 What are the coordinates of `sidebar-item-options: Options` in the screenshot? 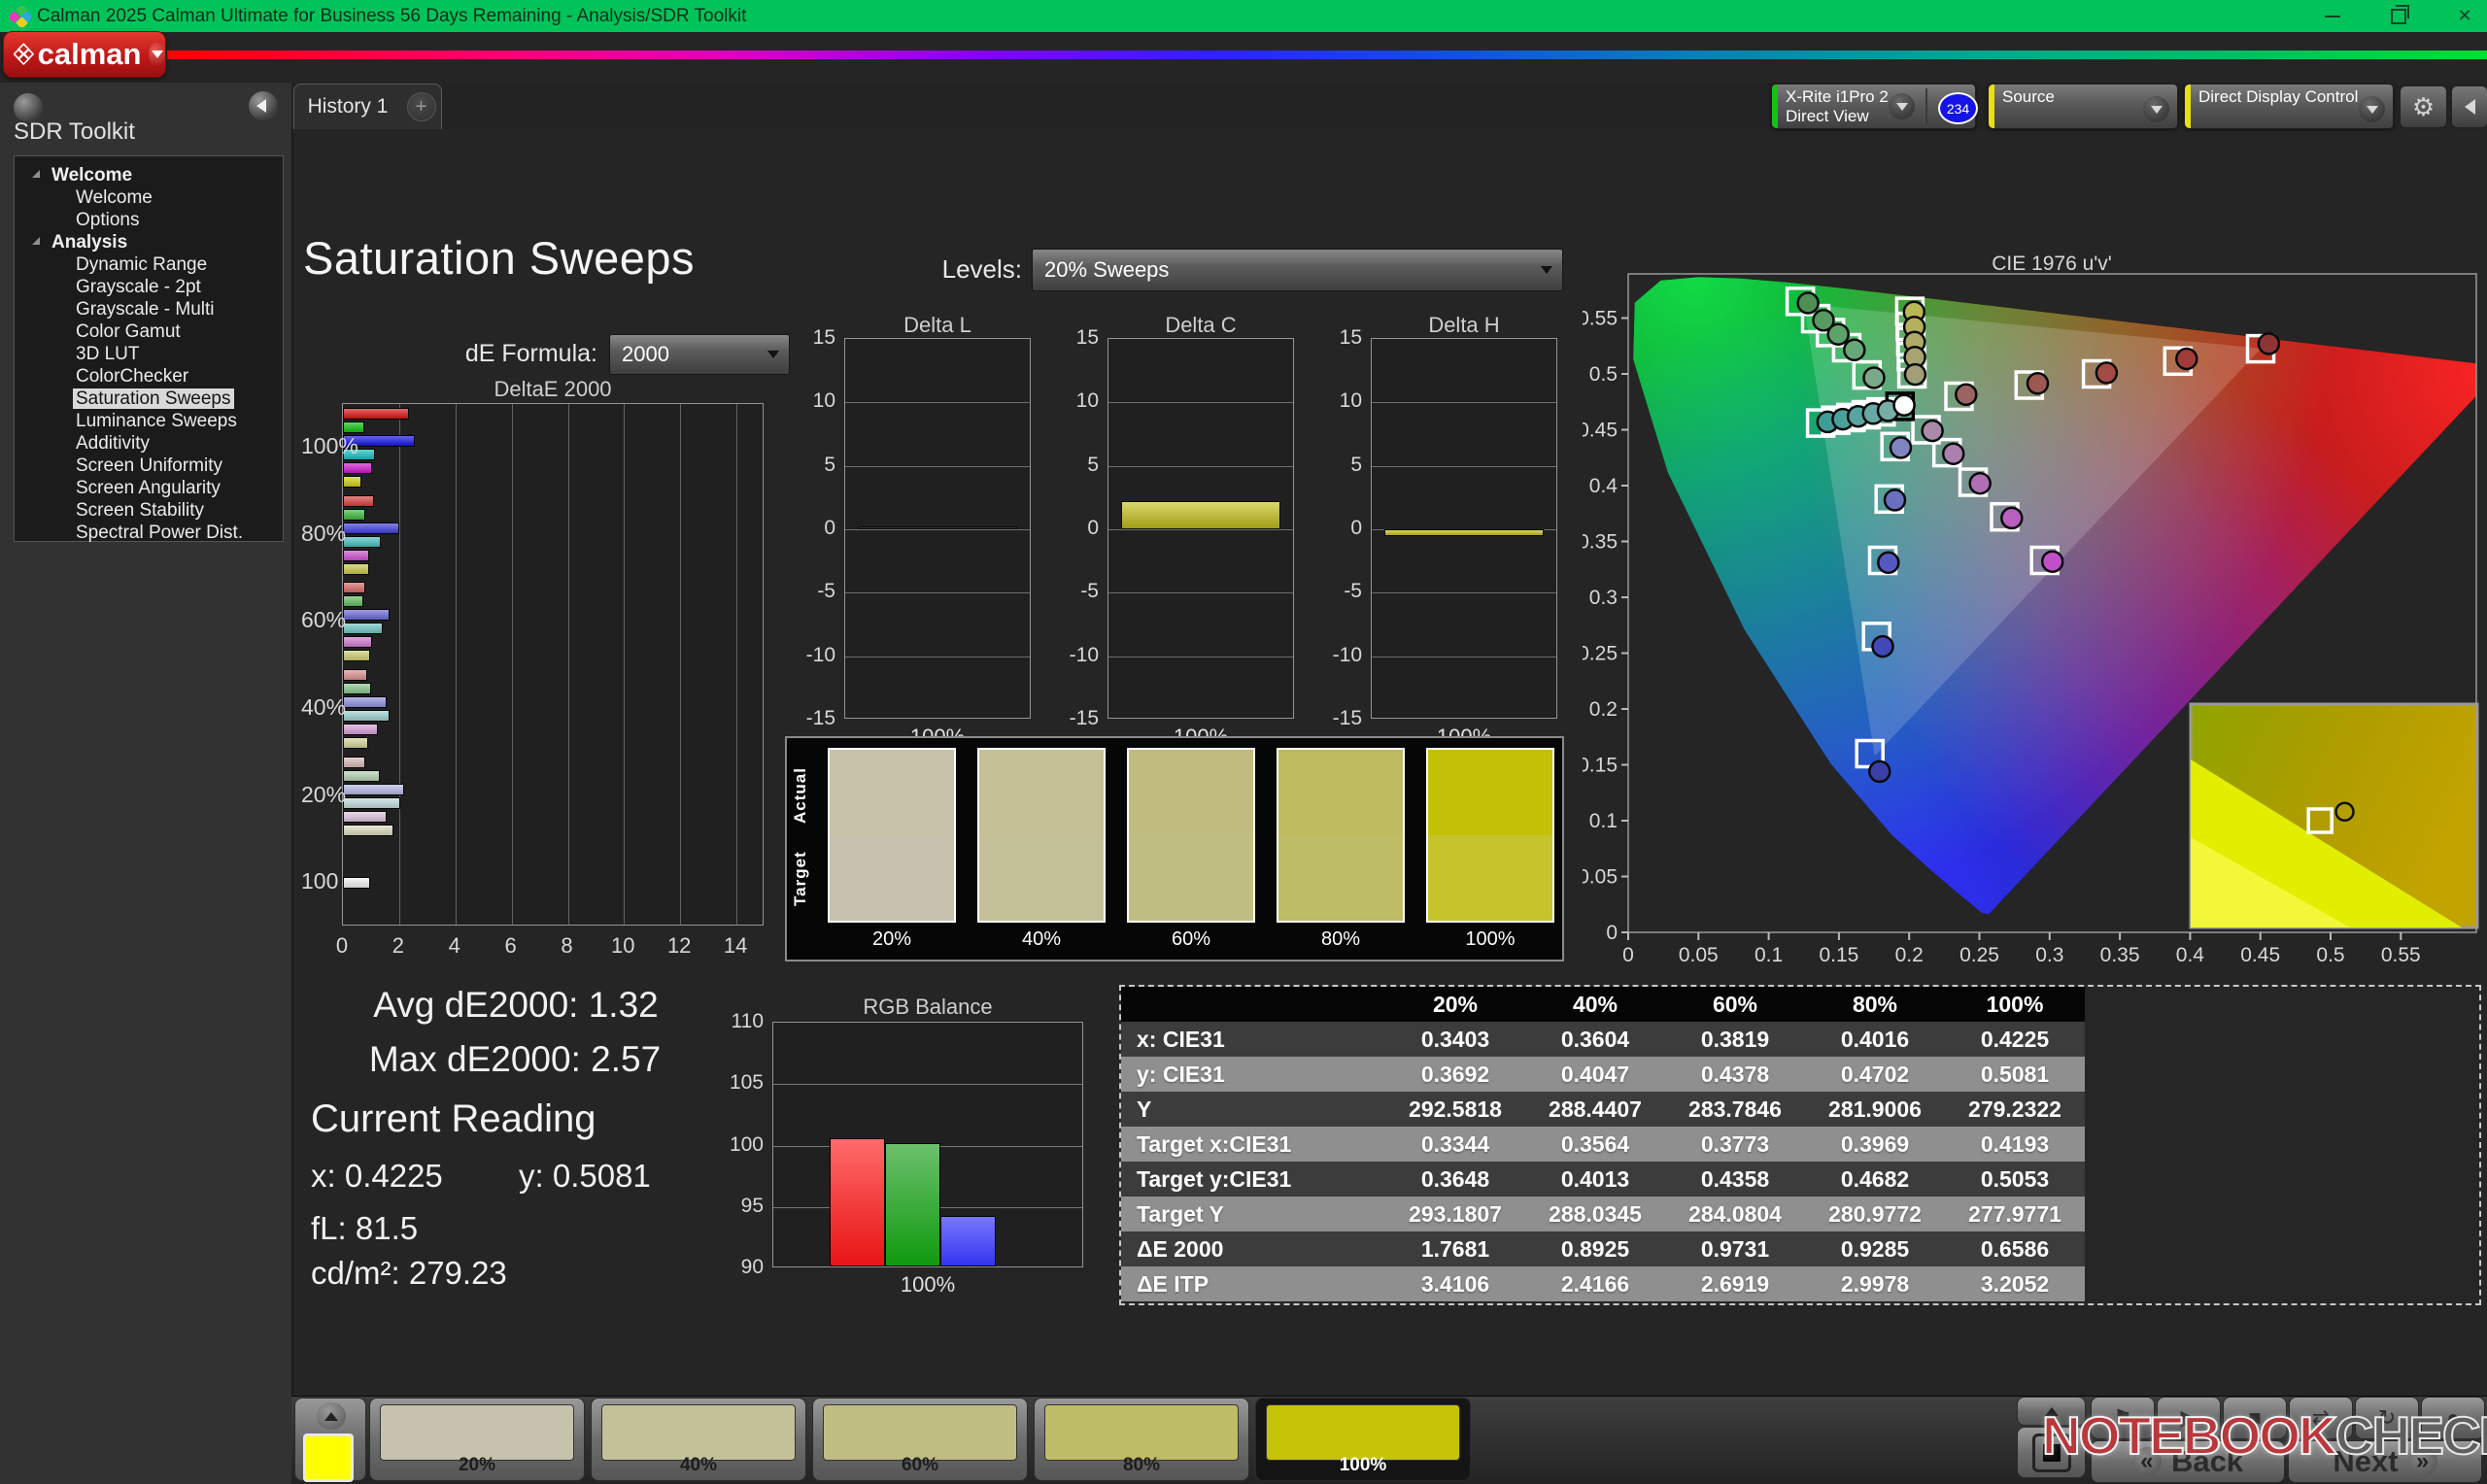 It's located at (149, 220).